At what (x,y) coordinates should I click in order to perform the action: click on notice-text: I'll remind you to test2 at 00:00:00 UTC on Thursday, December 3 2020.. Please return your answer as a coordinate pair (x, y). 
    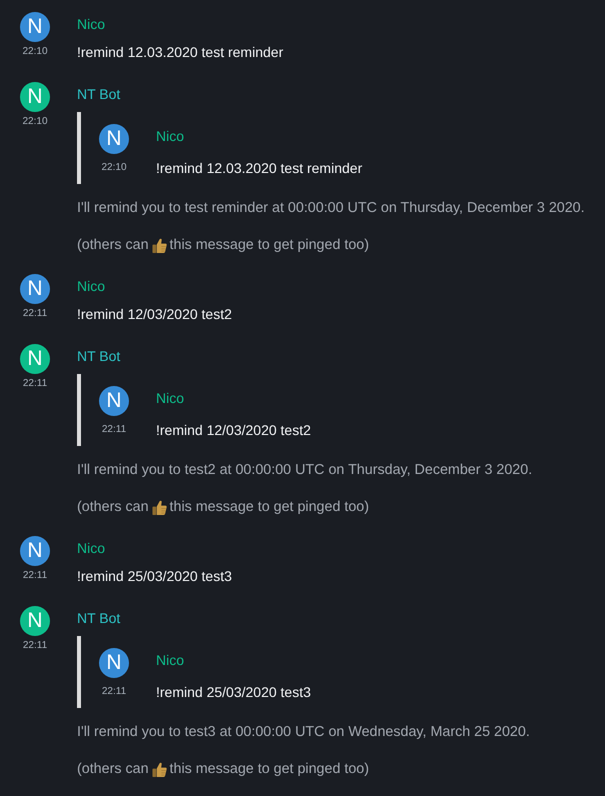
    Looking at the image, I should click on (304, 470).